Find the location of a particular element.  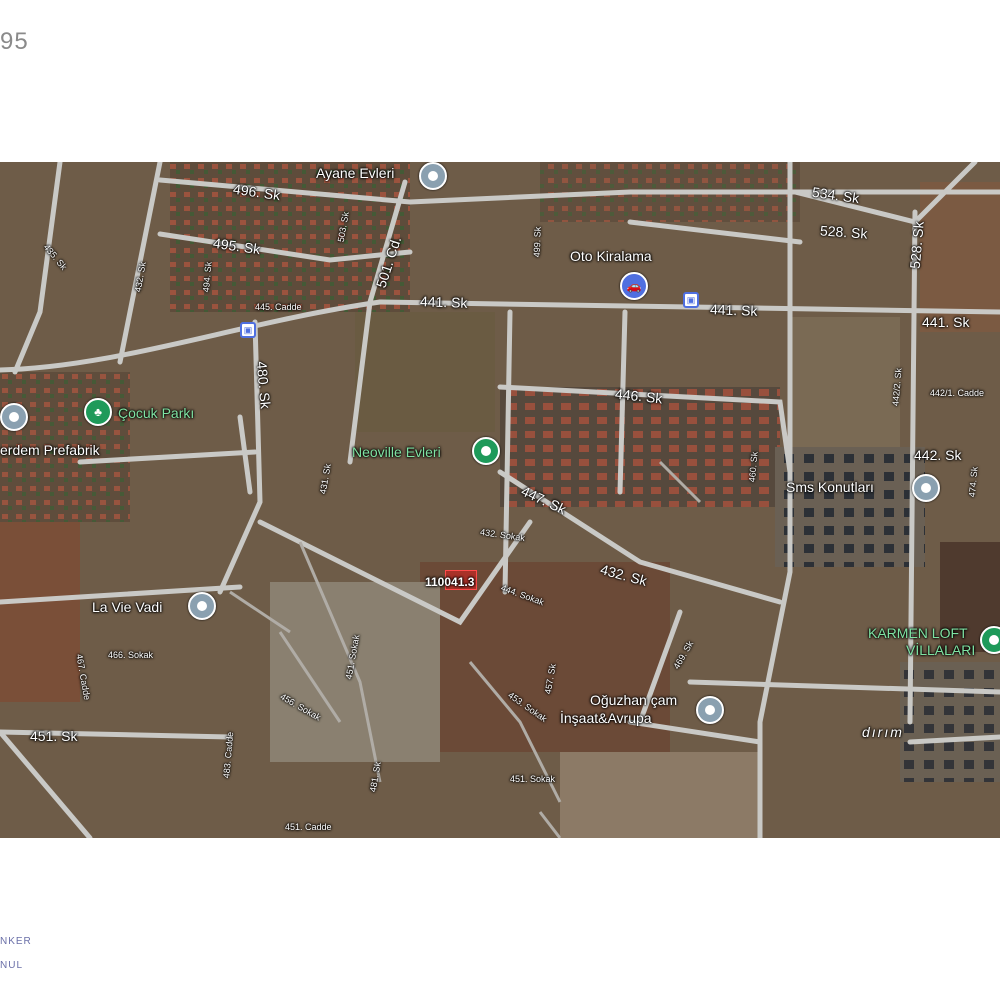

road-label-451-sokak: 451. Sokak is located at coordinates (533, 779).